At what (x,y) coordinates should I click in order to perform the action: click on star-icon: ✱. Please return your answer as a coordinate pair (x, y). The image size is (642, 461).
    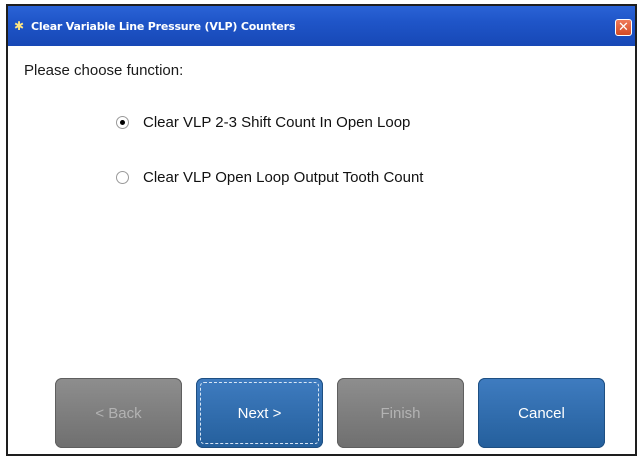
    Looking at the image, I should click on (19, 26).